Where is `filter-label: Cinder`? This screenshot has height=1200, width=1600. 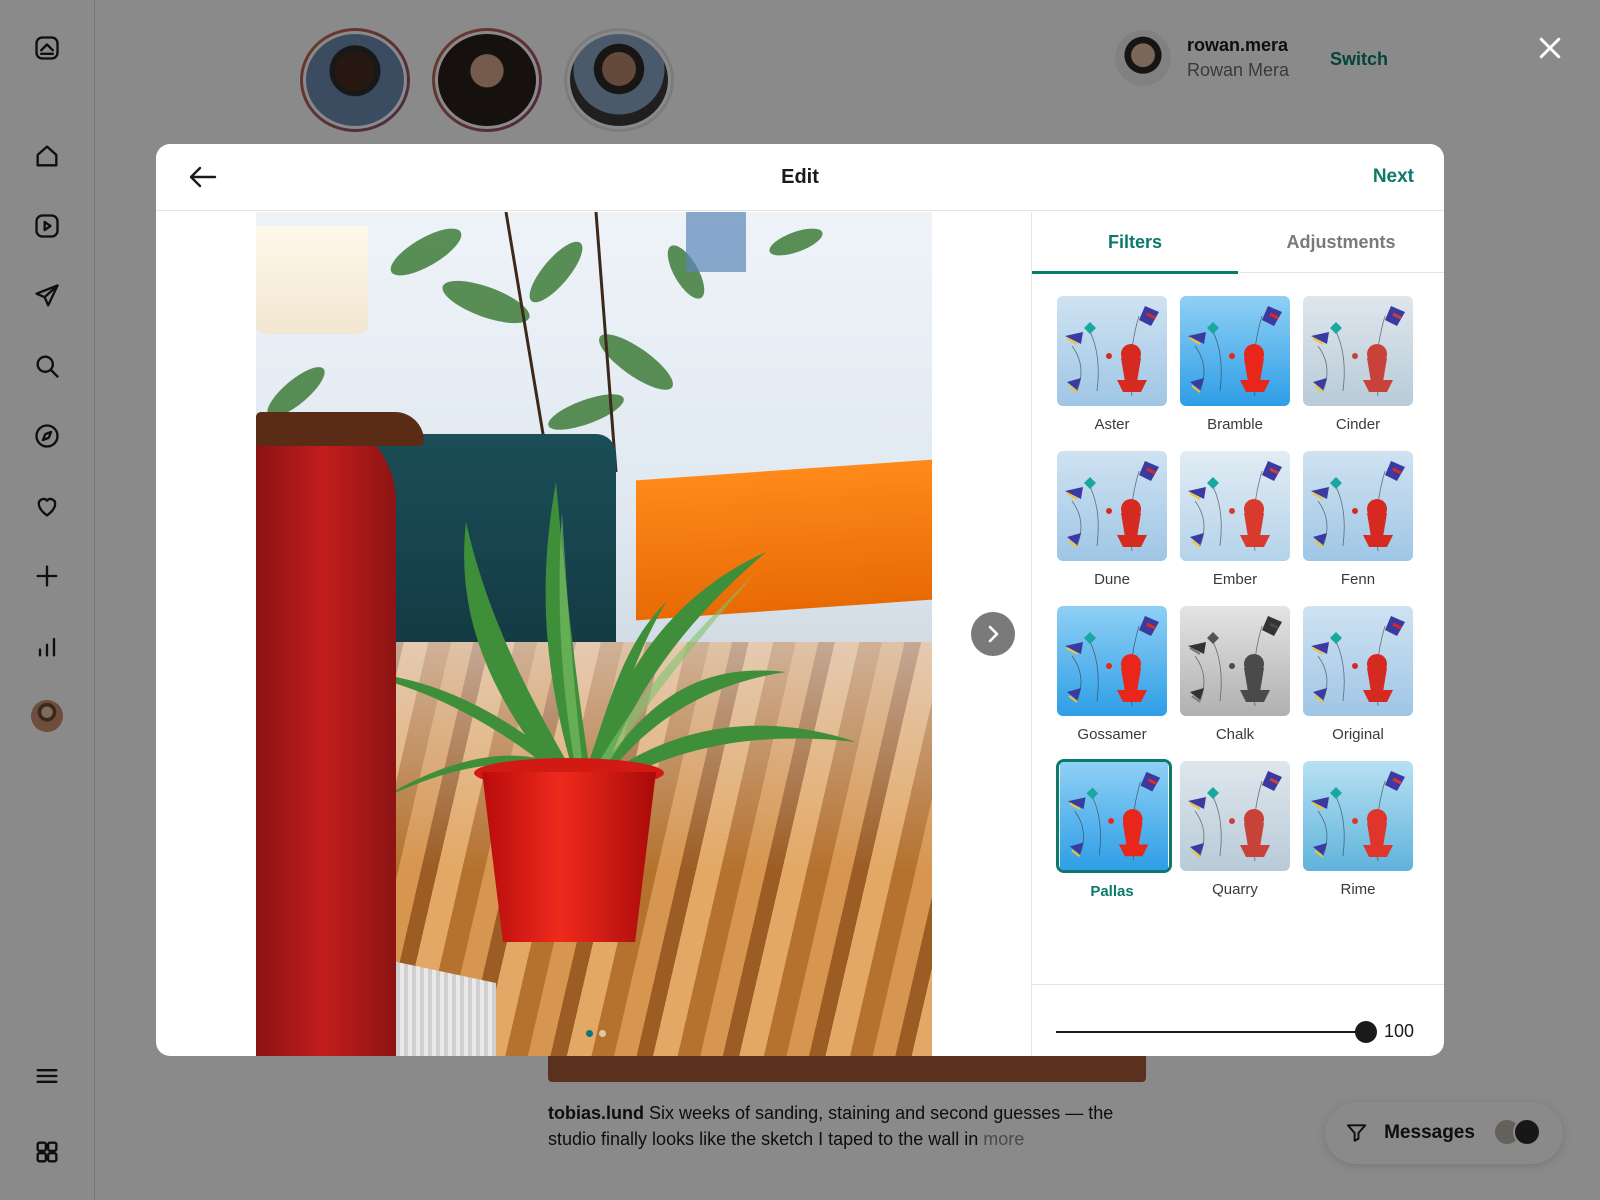 filter-label: Cinder is located at coordinates (1358, 424).